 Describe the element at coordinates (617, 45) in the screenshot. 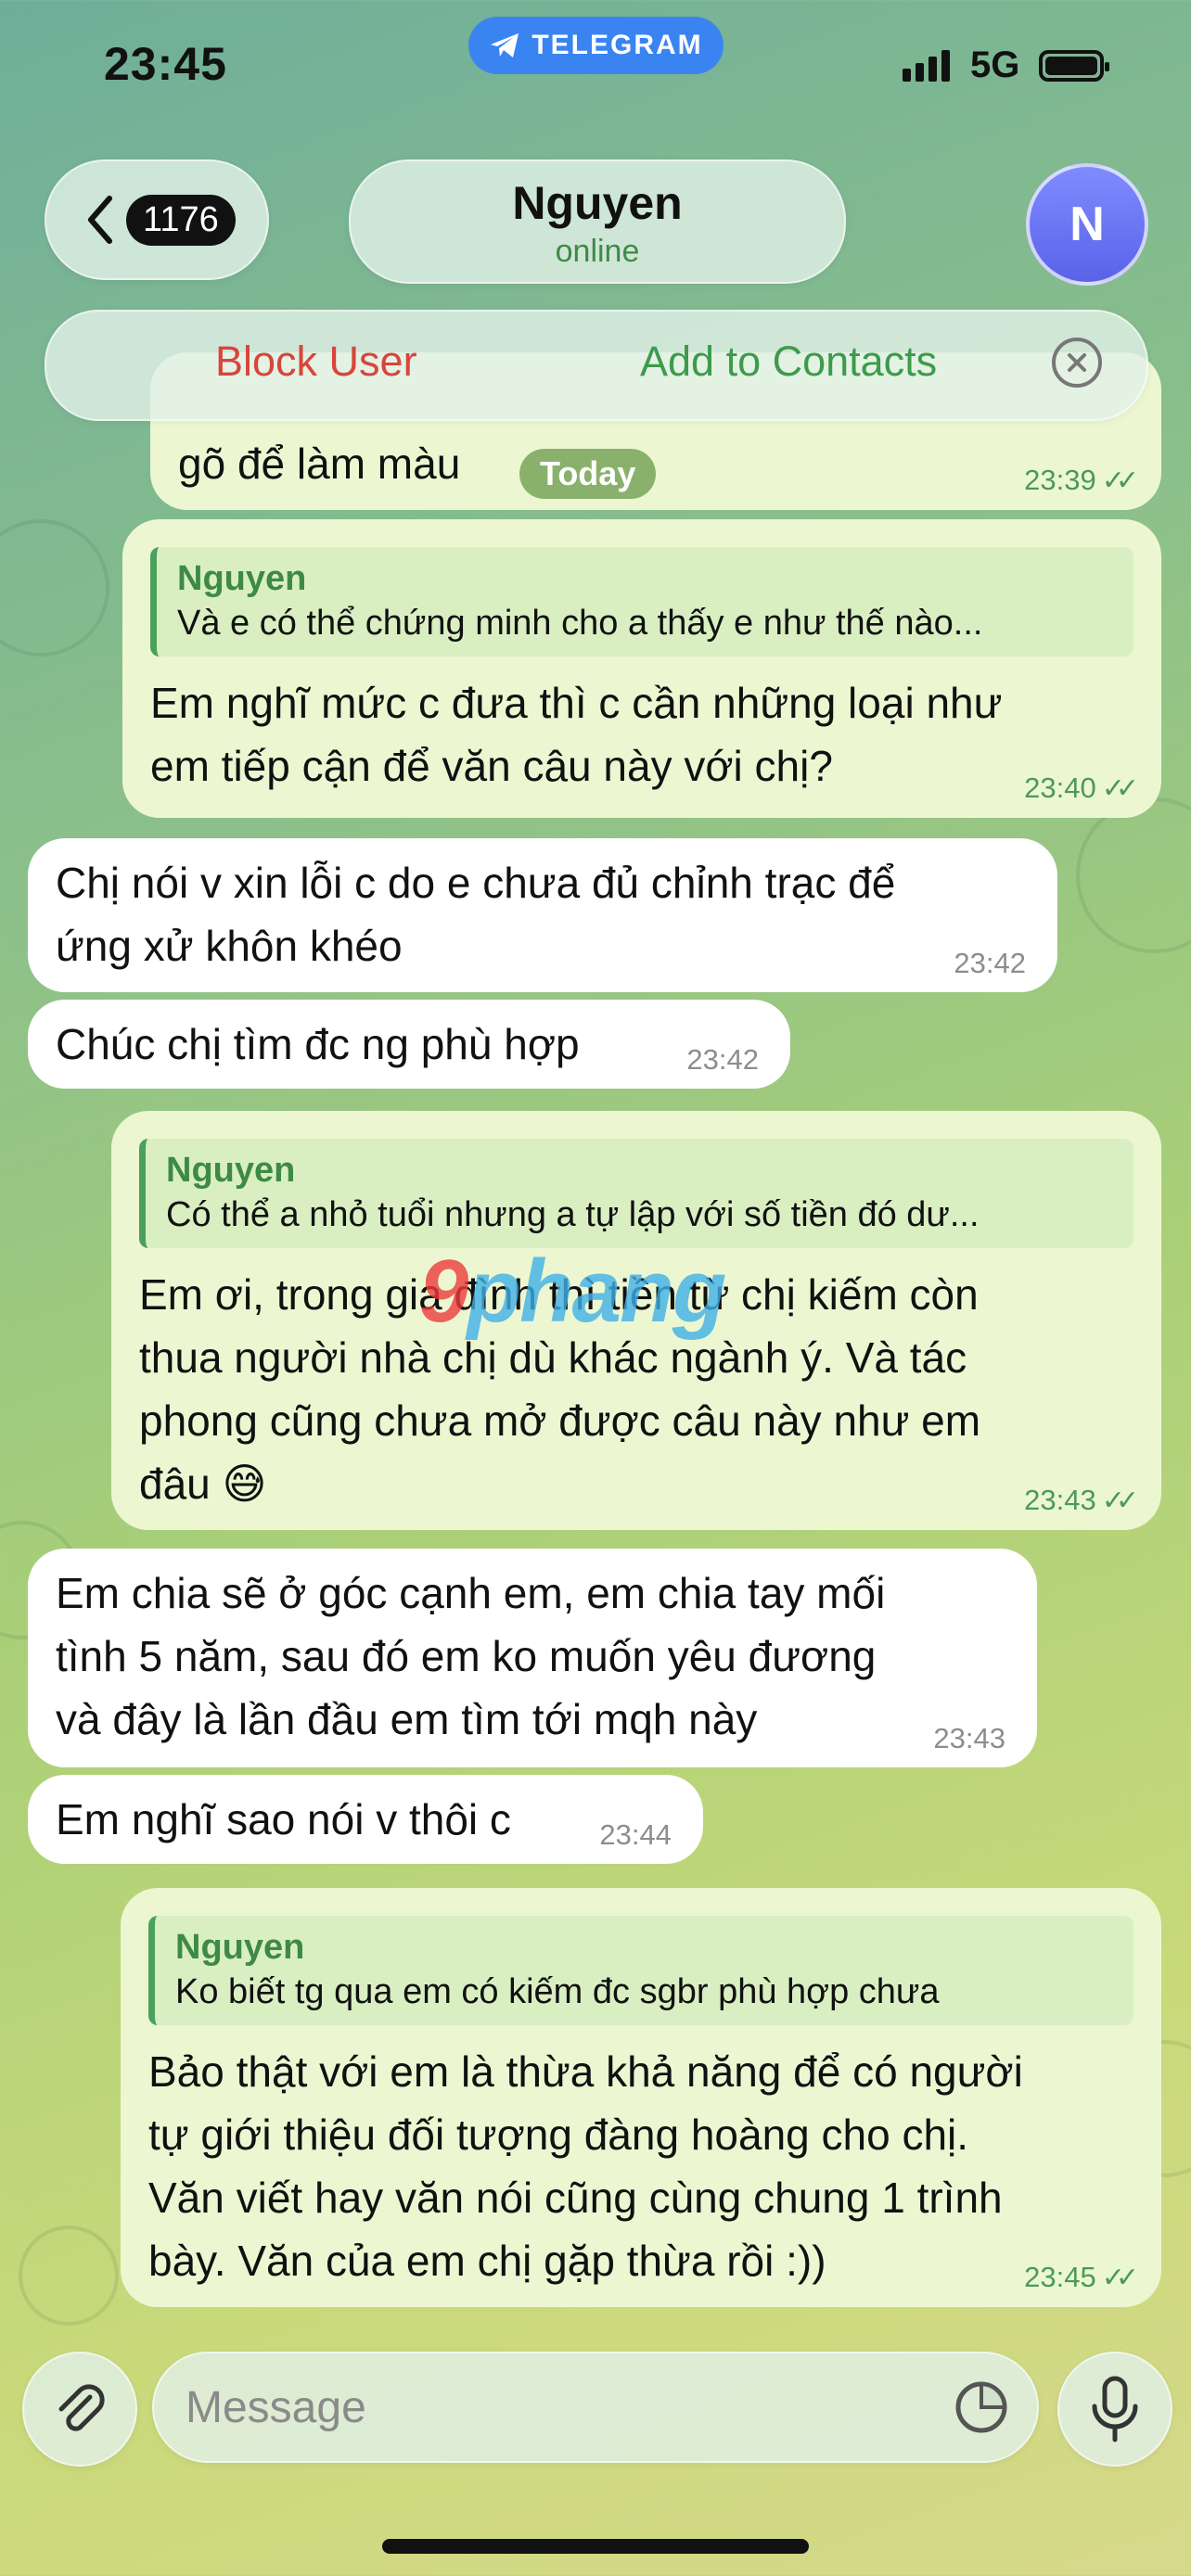

I see `telegram-label: TELEGRAM` at that location.